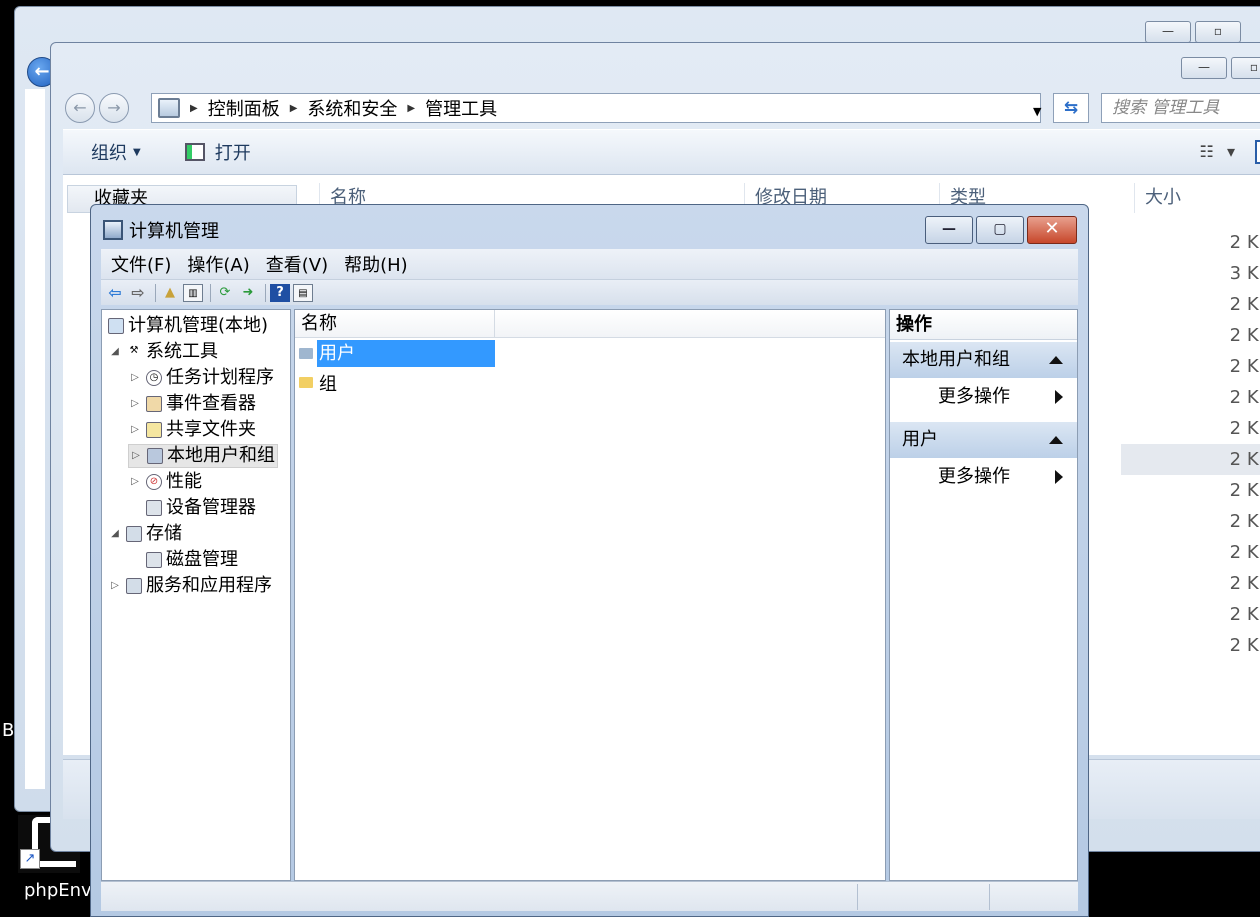  Describe the element at coordinates (192, 404) in the screenshot. I see `tree-item-event-viewer: ▷ 事件查看器` at that location.